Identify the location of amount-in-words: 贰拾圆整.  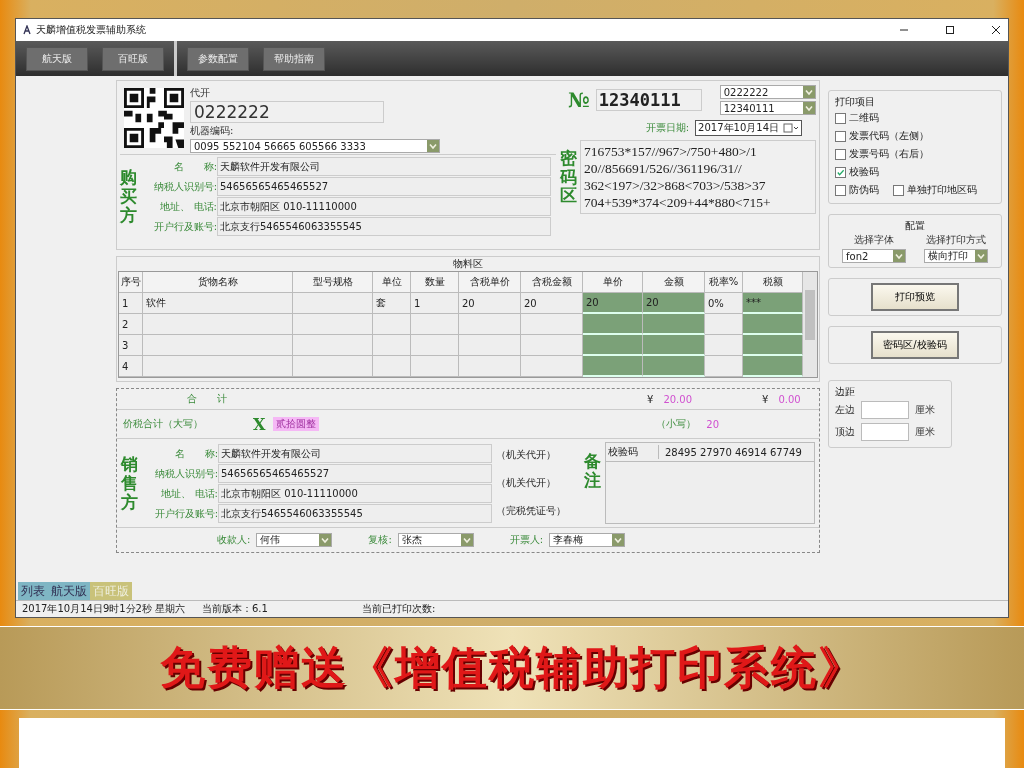
(296, 424).